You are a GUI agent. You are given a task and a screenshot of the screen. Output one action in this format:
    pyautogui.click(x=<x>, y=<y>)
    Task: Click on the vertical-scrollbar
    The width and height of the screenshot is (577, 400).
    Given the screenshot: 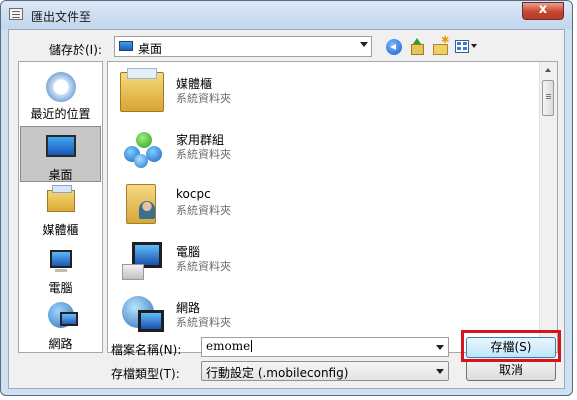 What is the action you would take?
    pyautogui.click(x=548, y=207)
    